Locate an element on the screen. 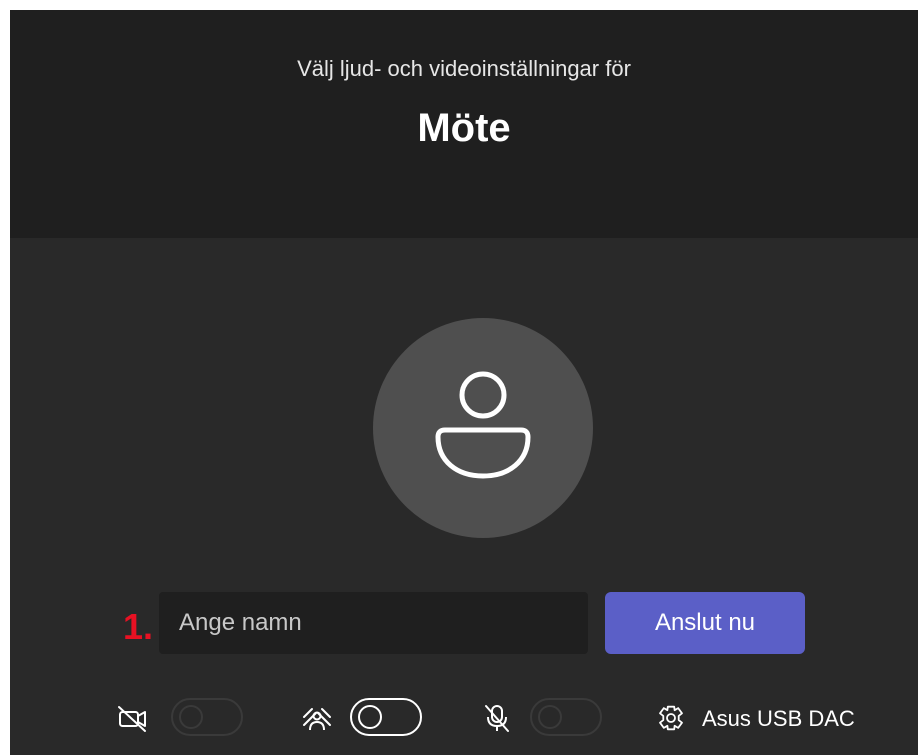  avatar is located at coordinates (483, 428).